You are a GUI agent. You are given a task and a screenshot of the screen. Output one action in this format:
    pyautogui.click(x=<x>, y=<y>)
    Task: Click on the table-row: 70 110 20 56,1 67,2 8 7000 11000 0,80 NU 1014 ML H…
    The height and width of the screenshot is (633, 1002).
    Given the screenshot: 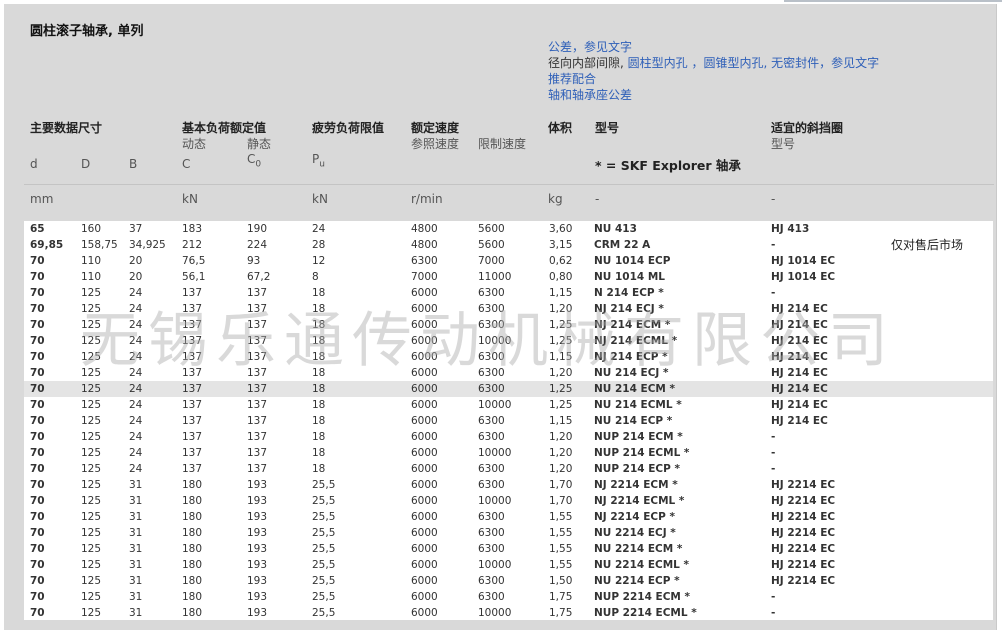 What is the action you would take?
    pyautogui.click(x=508, y=277)
    